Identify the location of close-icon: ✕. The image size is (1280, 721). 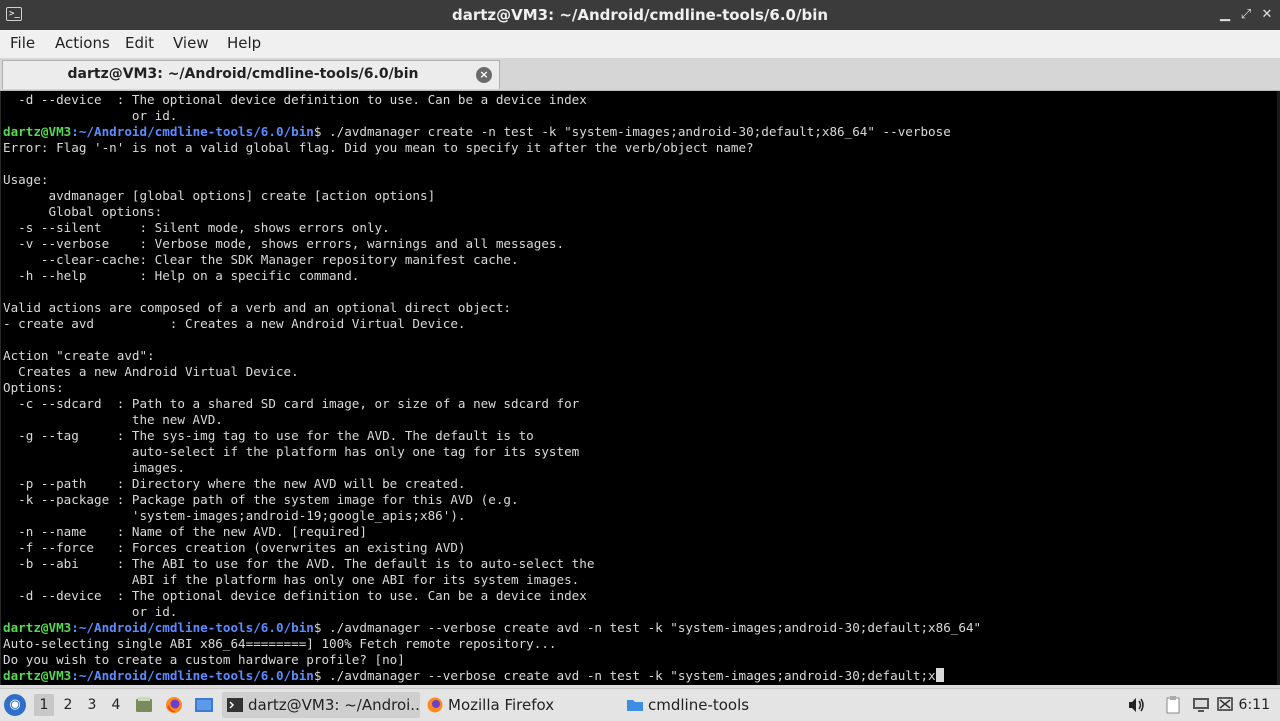
(1267, 15).